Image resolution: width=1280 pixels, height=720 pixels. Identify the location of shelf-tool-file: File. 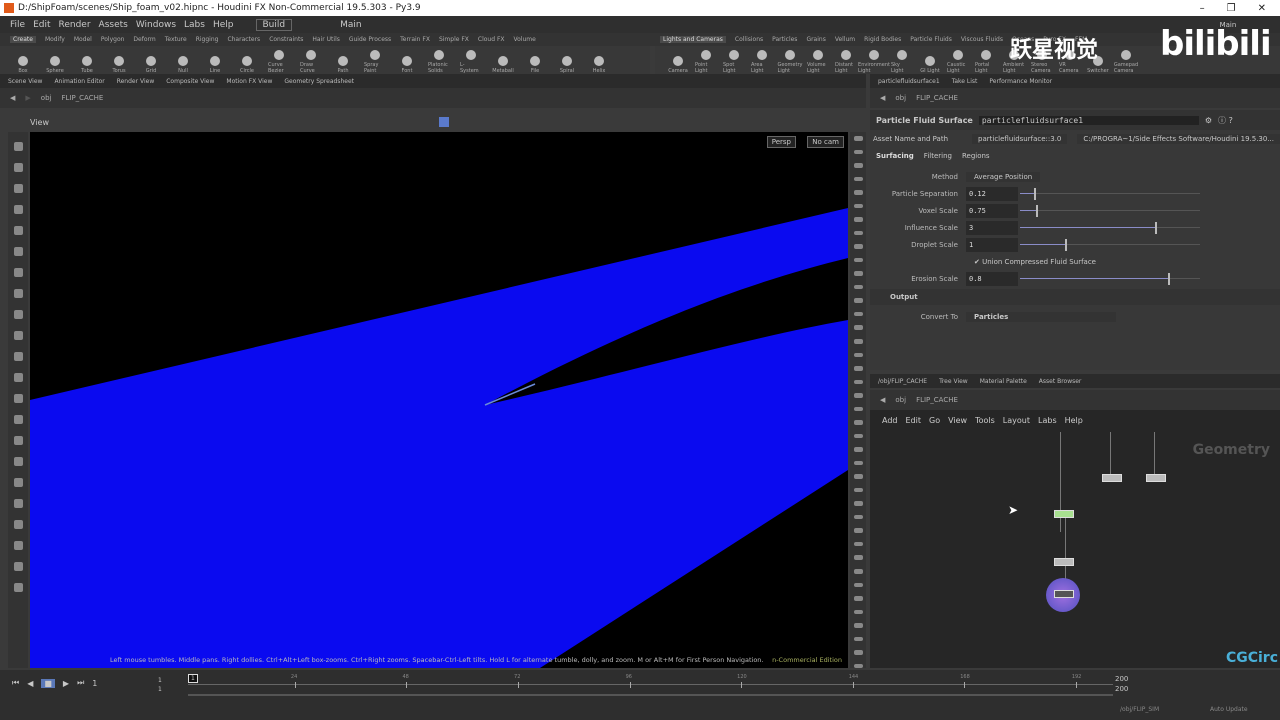
(535, 65).